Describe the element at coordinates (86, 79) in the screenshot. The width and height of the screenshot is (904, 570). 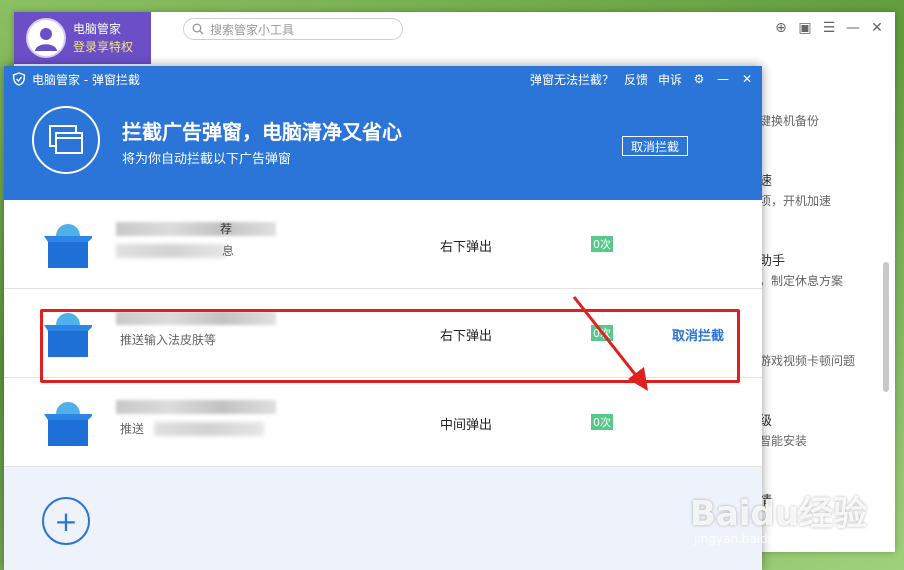
I see `window-title: 电脑管家 - 弹窗拦截` at that location.